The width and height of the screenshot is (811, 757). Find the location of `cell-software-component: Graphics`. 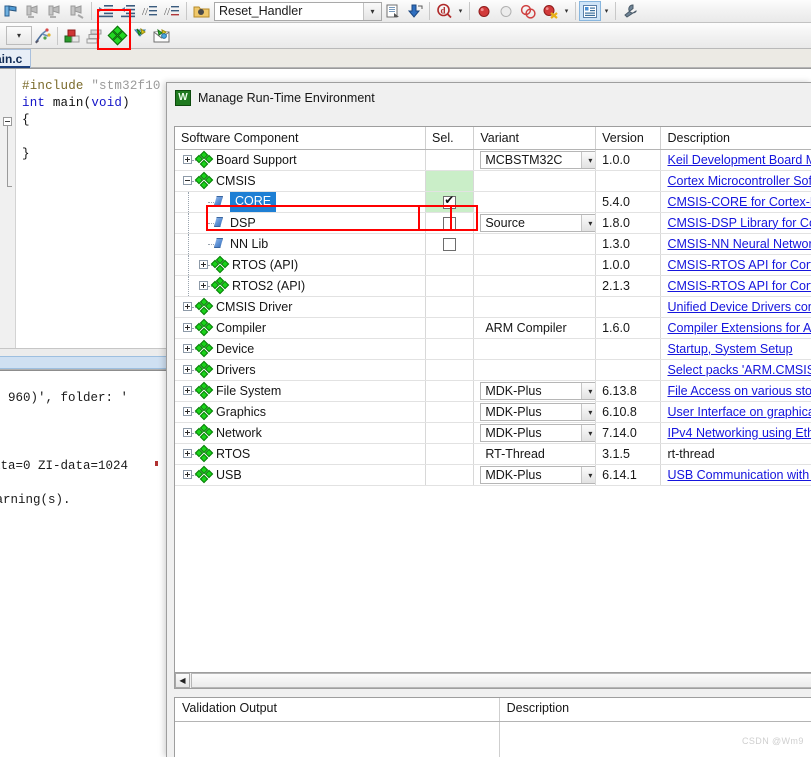

cell-software-component: Graphics is located at coordinates (301, 412).